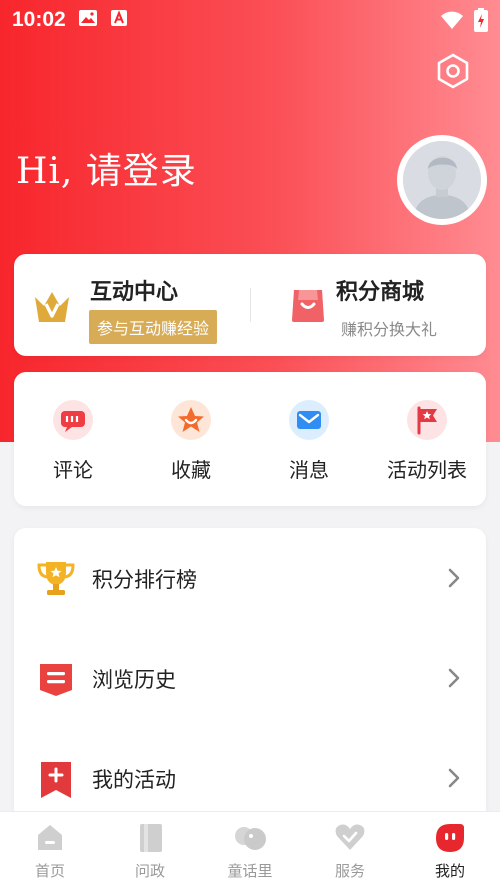 This screenshot has width=500, height=888. What do you see at coordinates (191, 420) in the screenshot?
I see `star-icon` at bounding box center [191, 420].